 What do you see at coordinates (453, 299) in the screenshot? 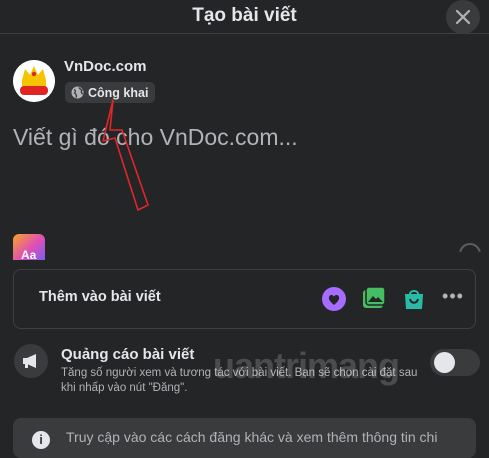
I see `more-icon: •••` at bounding box center [453, 299].